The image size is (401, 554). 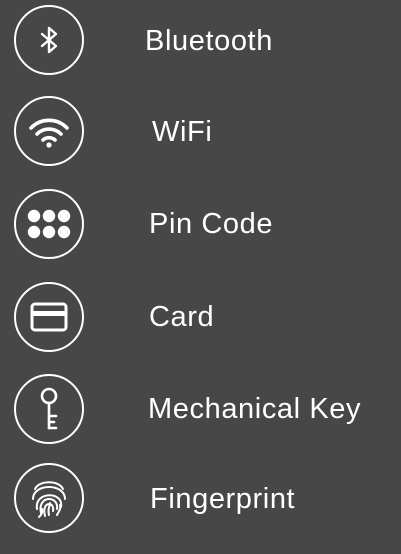 I want to click on card-icon, so click(x=49, y=317).